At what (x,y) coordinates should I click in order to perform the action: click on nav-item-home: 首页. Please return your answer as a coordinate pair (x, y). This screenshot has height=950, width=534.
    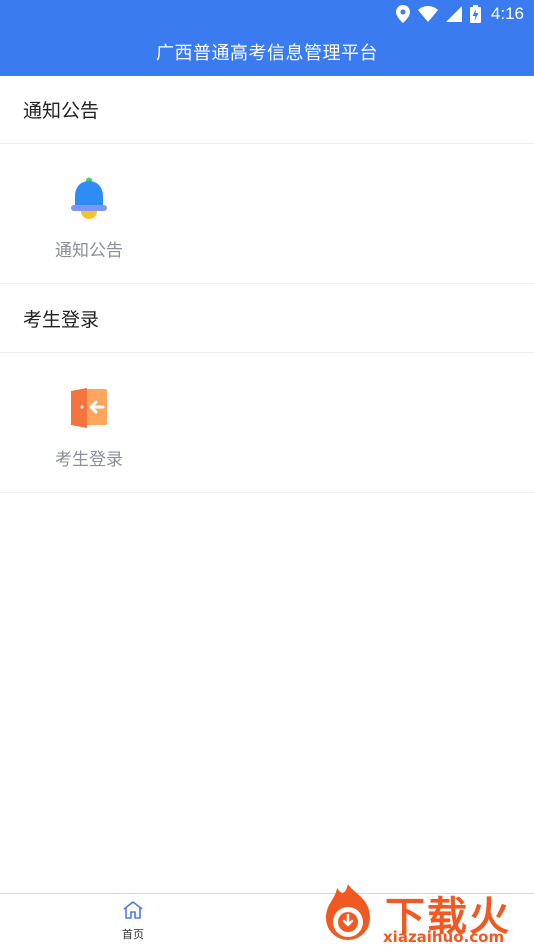
    Looking at the image, I should click on (133, 923).